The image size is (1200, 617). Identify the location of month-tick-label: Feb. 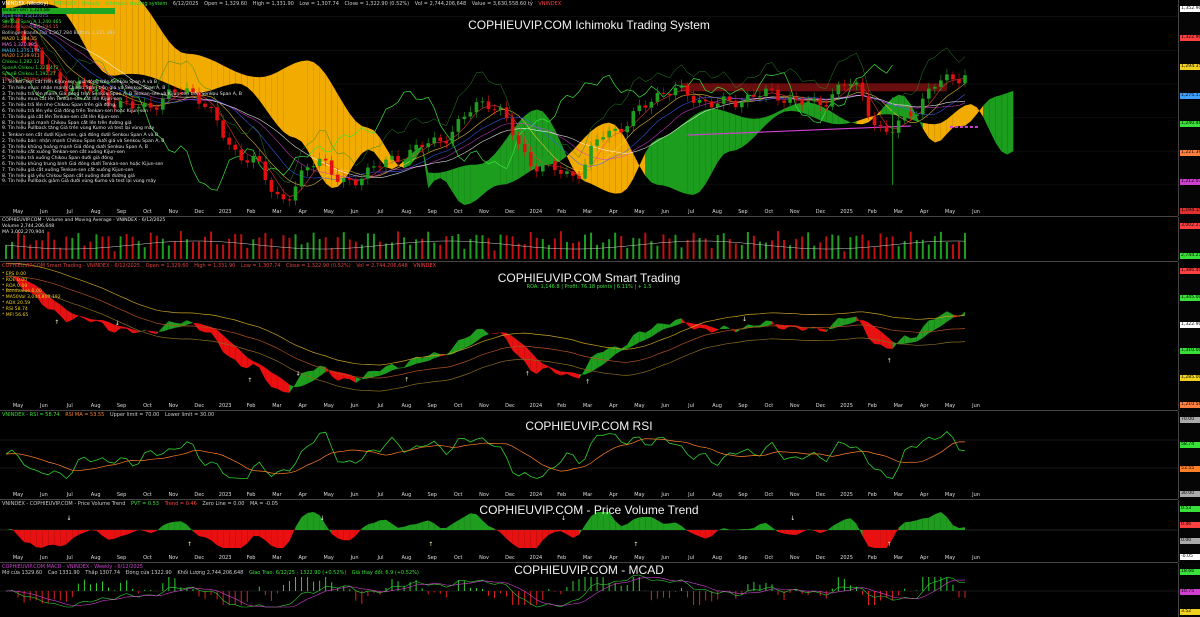
(562, 212).